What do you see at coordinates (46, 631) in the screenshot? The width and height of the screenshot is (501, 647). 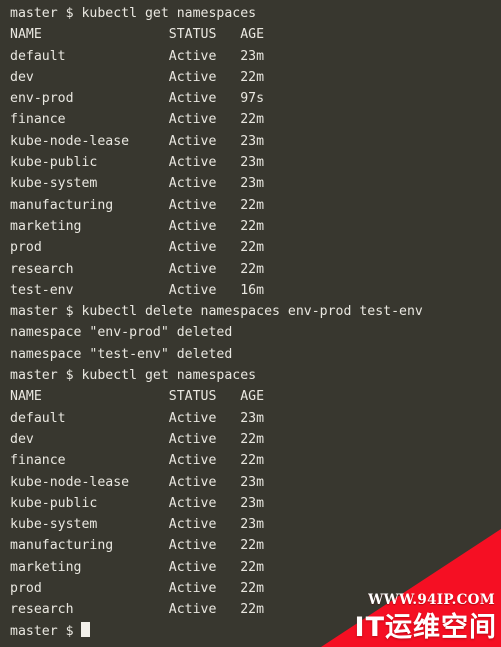 I see `prompt-text: master $` at bounding box center [46, 631].